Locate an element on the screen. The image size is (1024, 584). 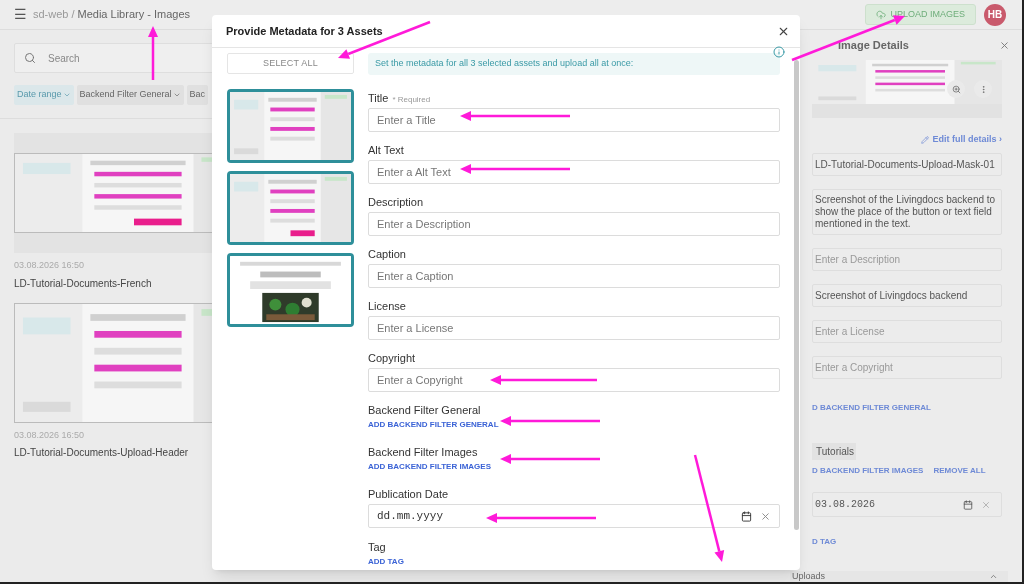
field-label: Backend Filter General is located at coordinates (424, 410).